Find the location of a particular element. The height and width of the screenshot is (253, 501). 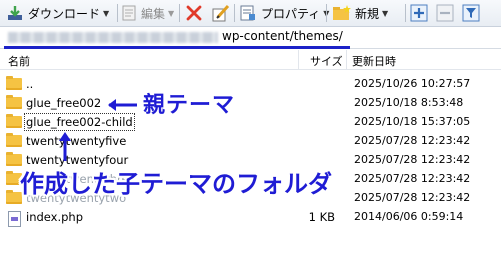

filter-button is located at coordinates (471, 13).